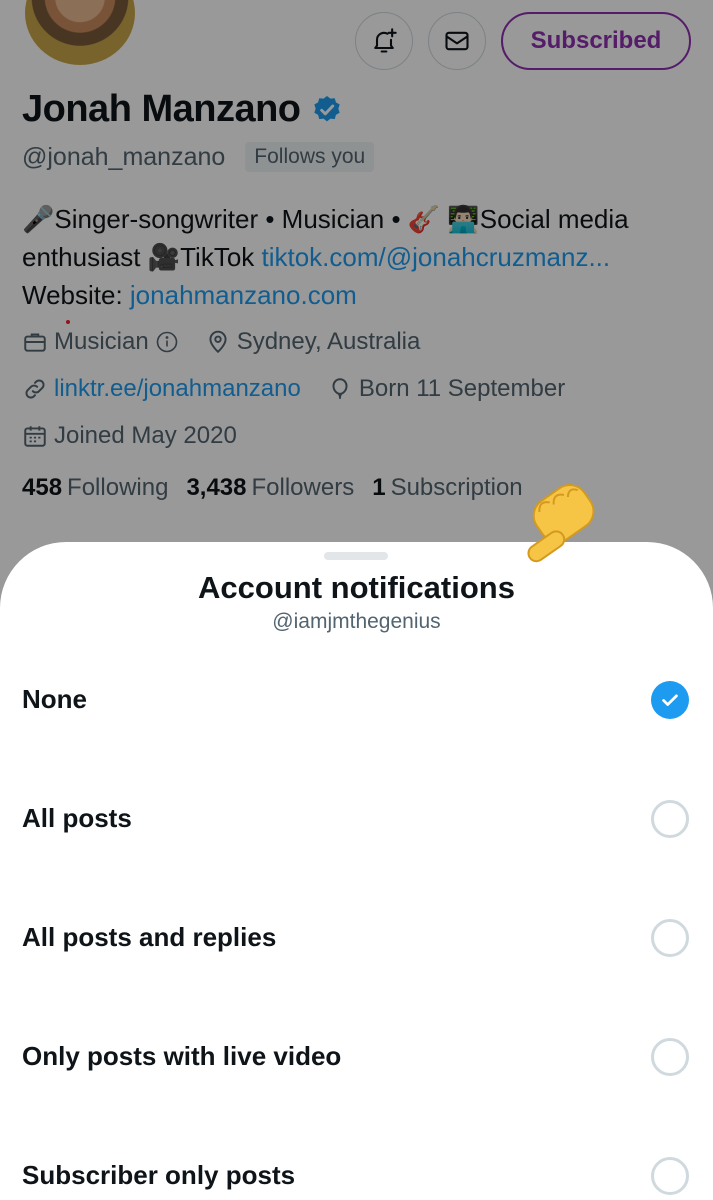 Image resolution: width=713 pixels, height=1200 pixels. What do you see at coordinates (356, 1158) in the screenshot?
I see `option-subscriber-only: Subscriber only posts` at bounding box center [356, 1158].